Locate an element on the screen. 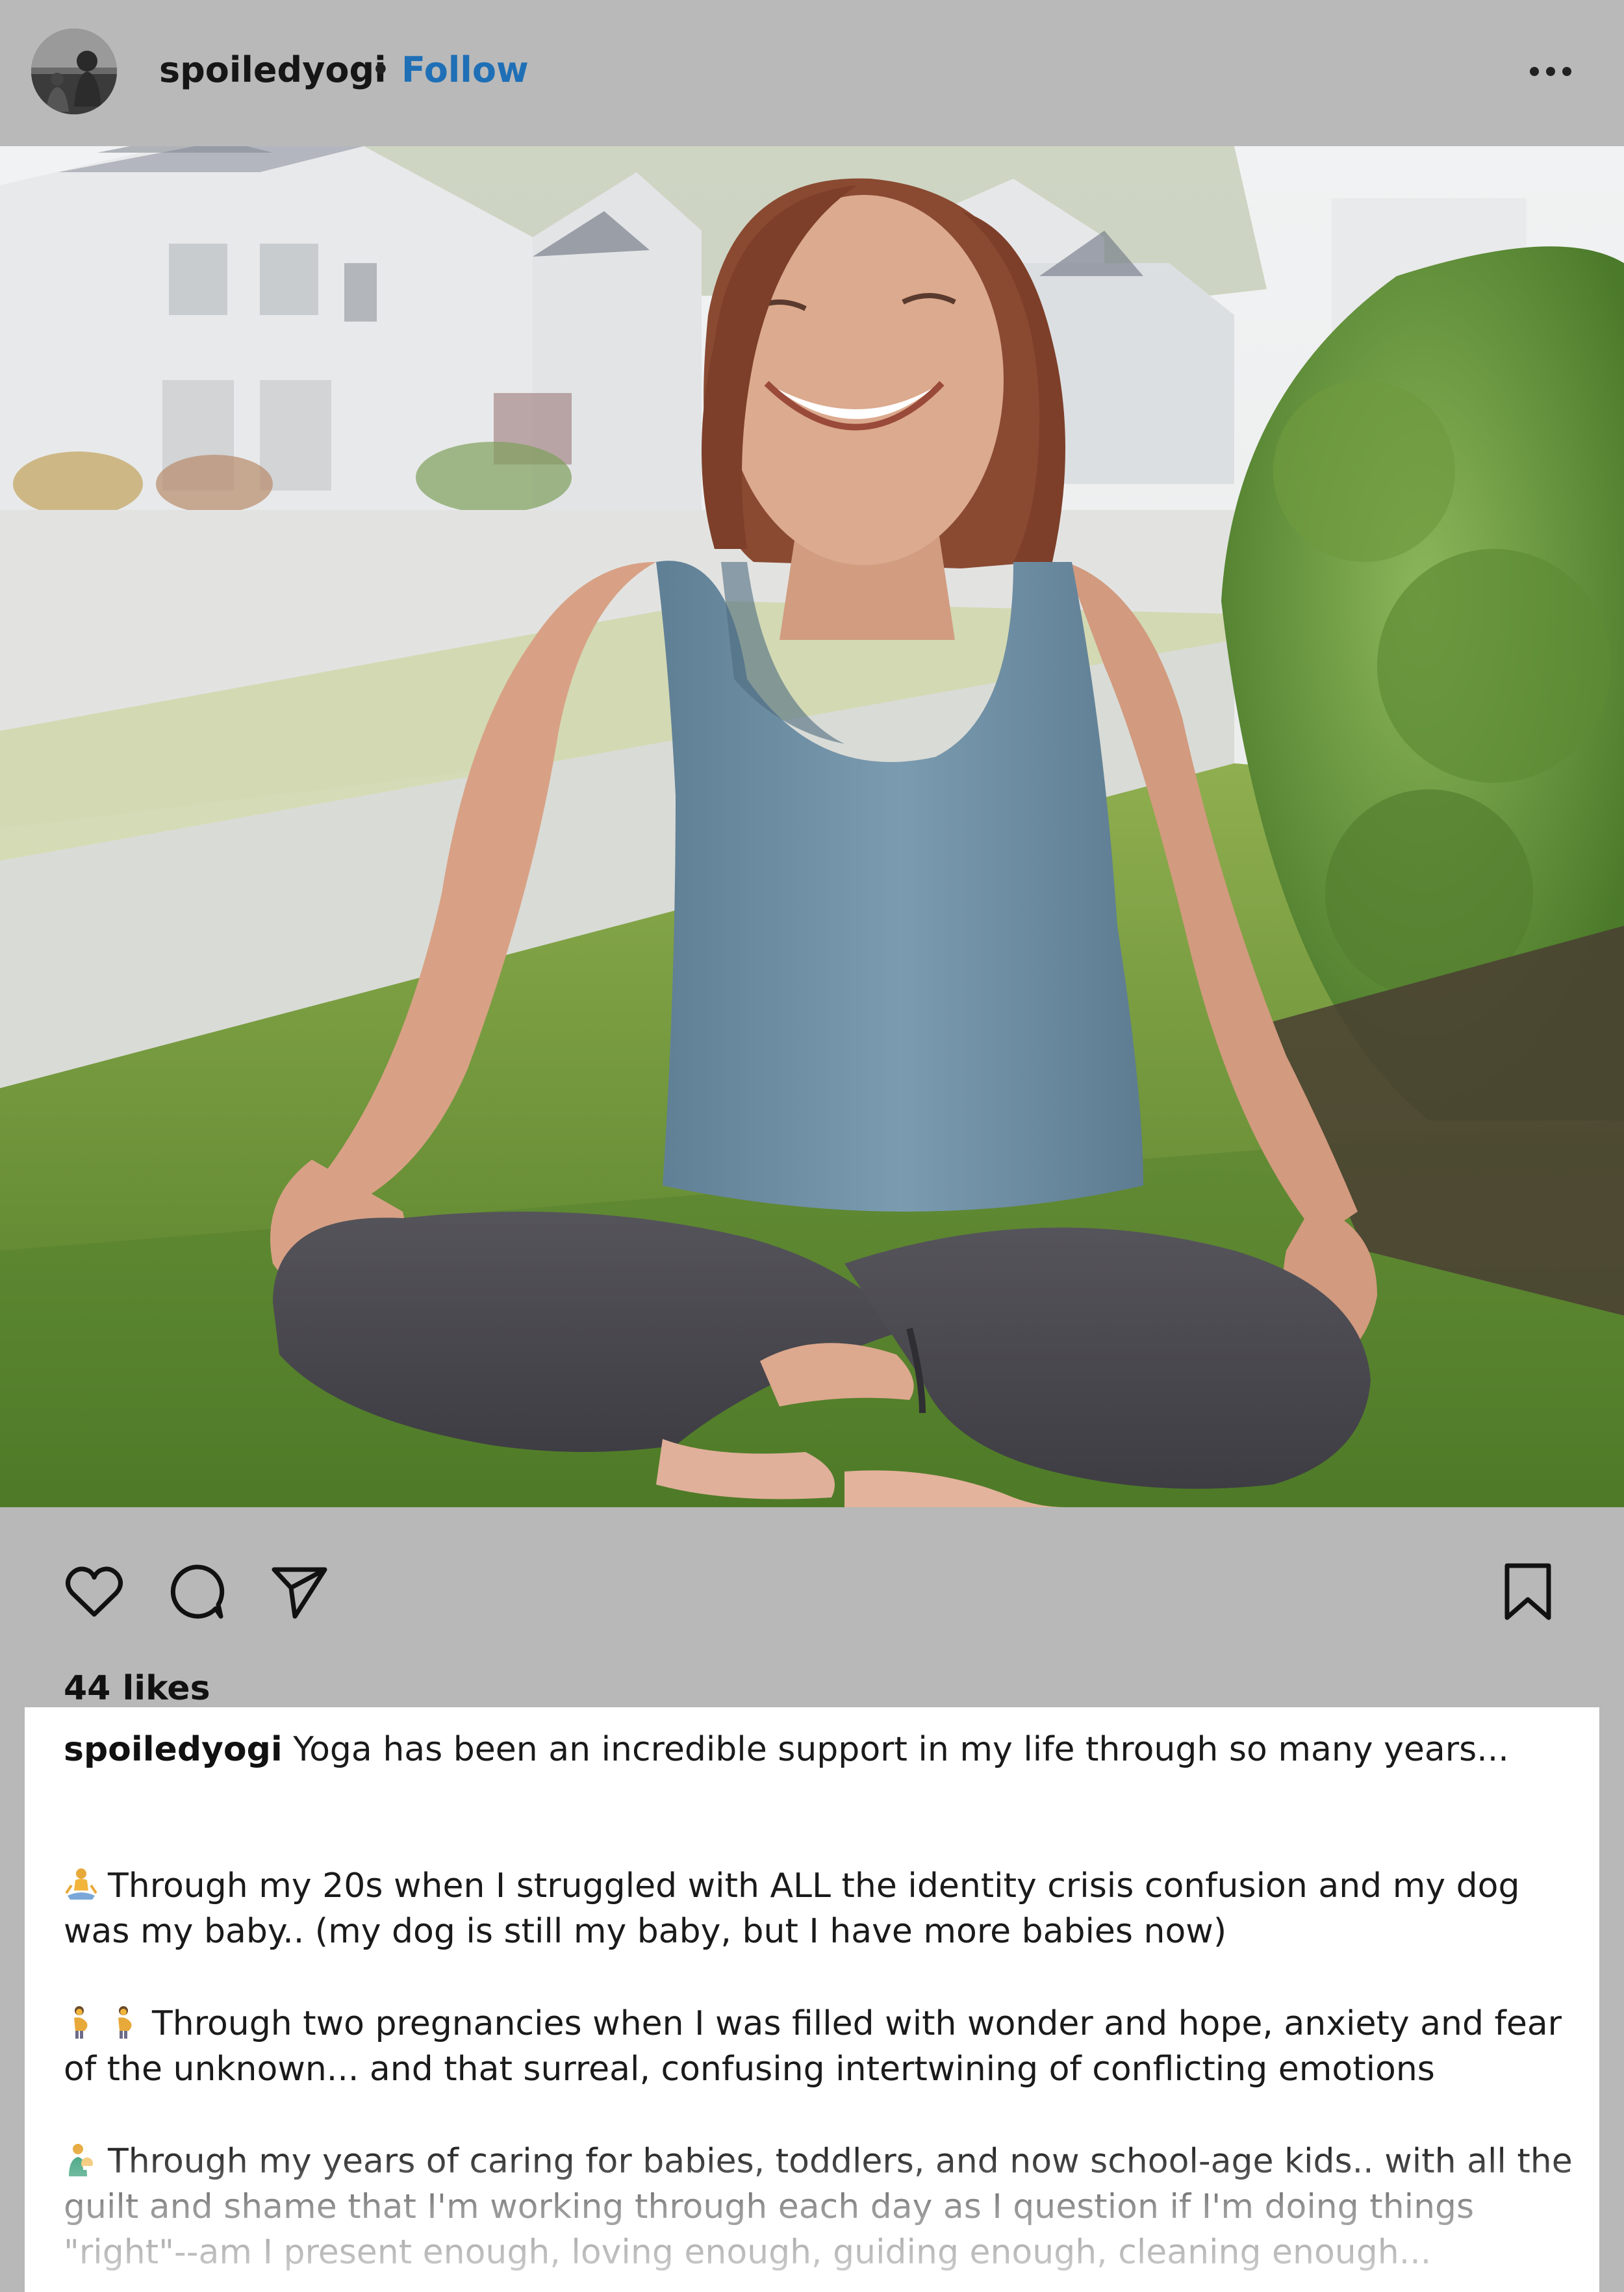 This screenshot has width=1624, height=2292. caption-author: spoiledyogi is located at coordinates (173, 1749).